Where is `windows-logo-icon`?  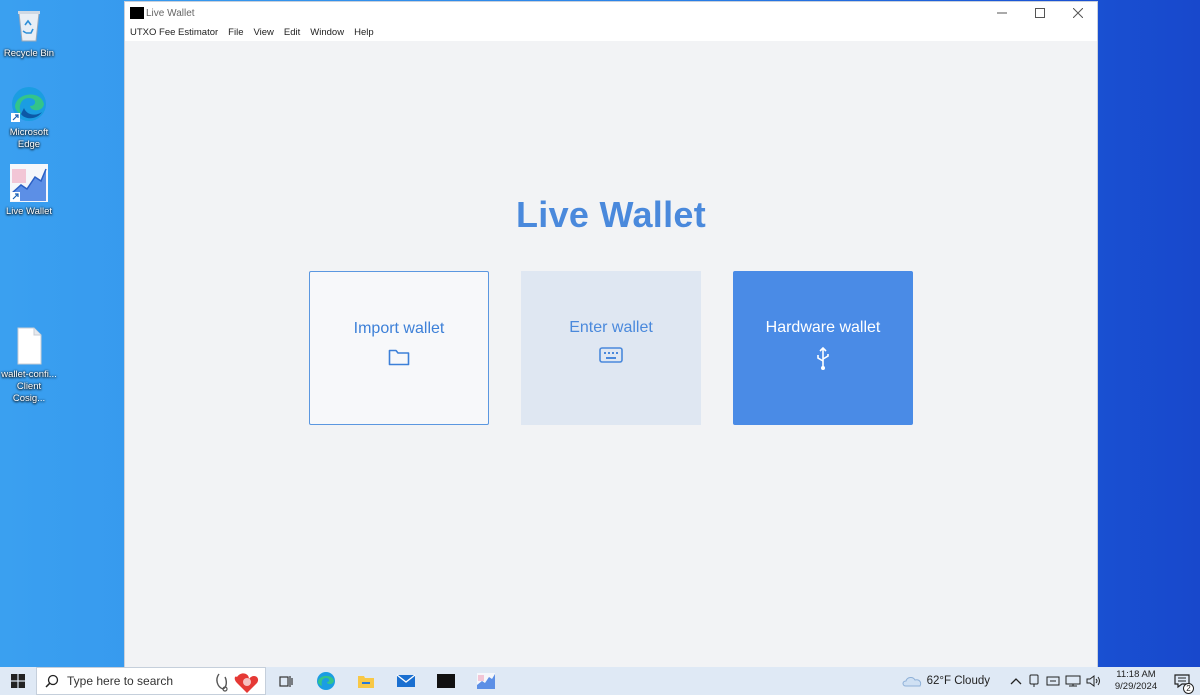 windows-logo-icon is located at coordinates (18, 681).